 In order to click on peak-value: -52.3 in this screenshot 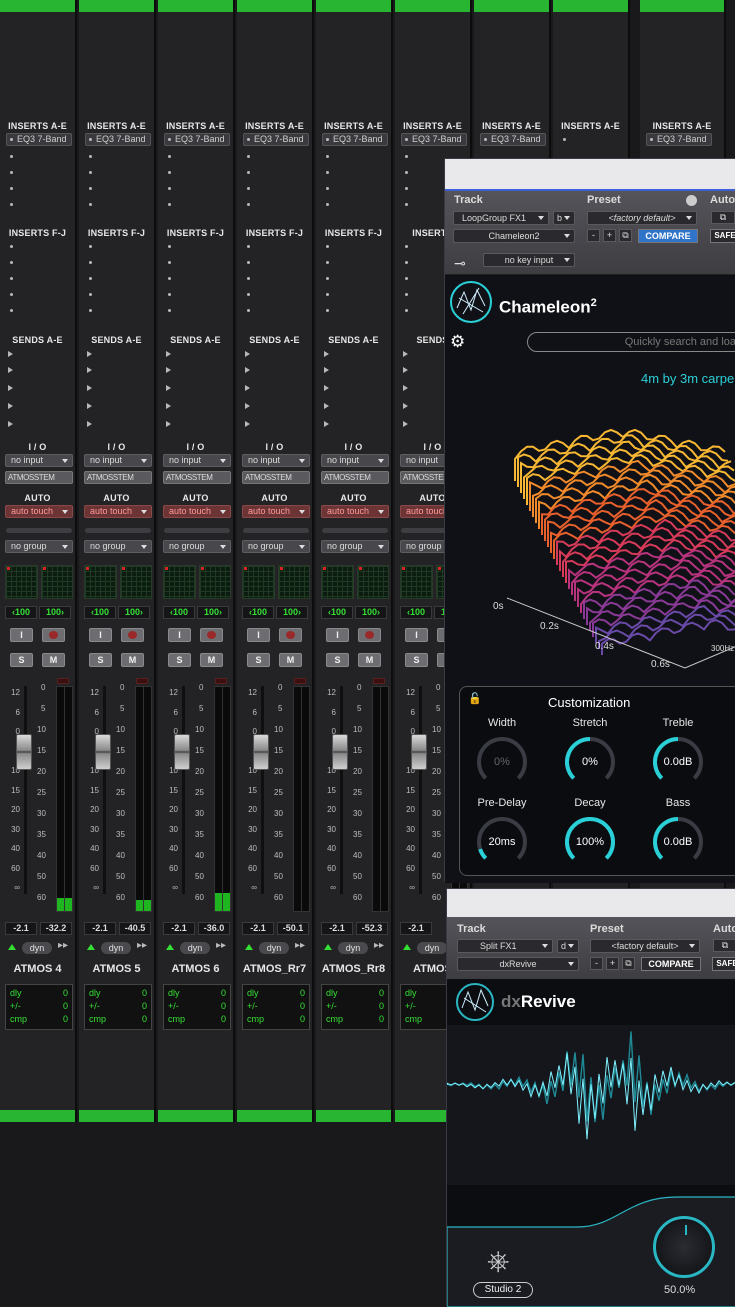, I will do `click(372, 928)`.